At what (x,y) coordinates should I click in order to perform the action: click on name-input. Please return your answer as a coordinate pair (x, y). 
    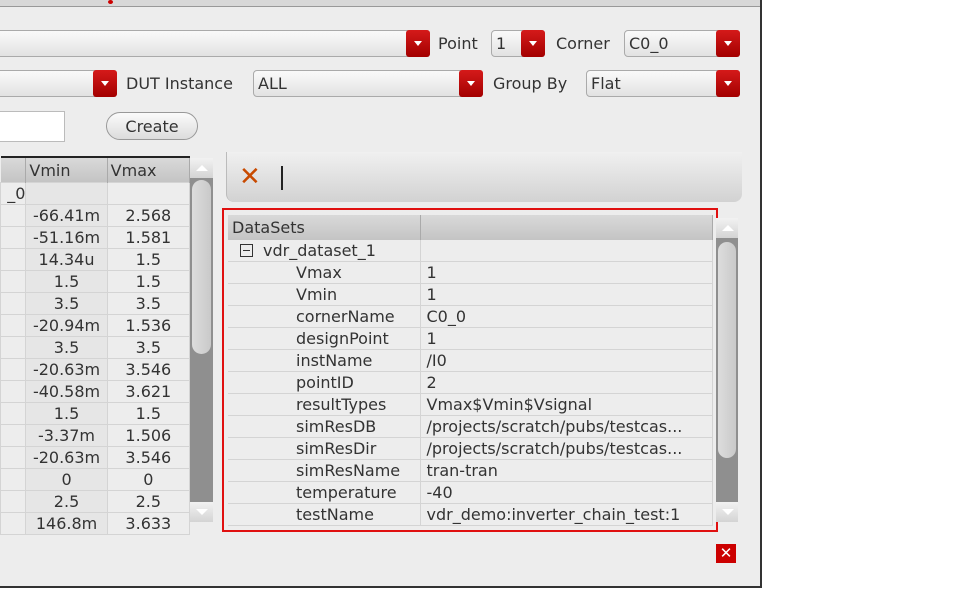
    Looking at the image, I should click on (32, 126).